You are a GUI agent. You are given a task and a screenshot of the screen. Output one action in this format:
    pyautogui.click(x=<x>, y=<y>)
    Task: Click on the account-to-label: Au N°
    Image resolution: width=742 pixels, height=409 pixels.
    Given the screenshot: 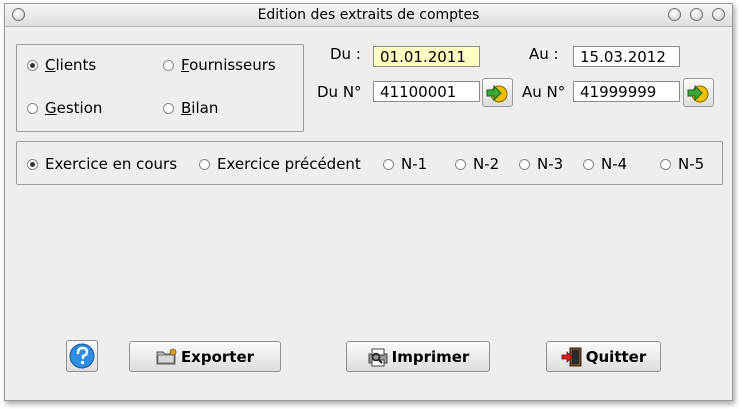 What is the action you would take?
    pyautogui.click(x=544, y=92)
    